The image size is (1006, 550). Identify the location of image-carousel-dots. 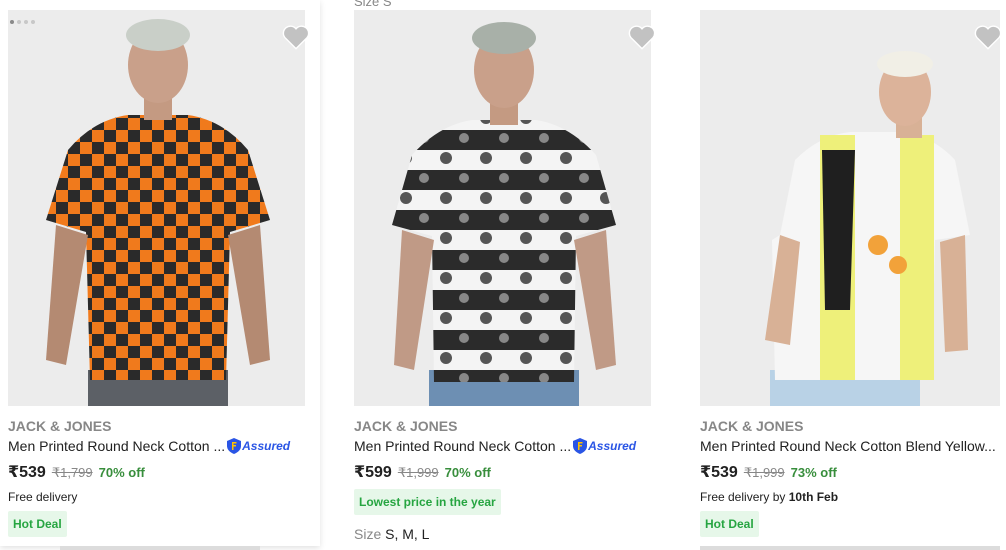
(22, 22).